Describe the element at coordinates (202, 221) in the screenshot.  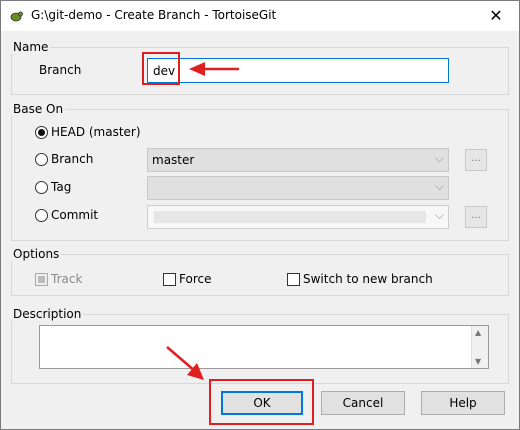
I see `annotation-arrows` at that location.